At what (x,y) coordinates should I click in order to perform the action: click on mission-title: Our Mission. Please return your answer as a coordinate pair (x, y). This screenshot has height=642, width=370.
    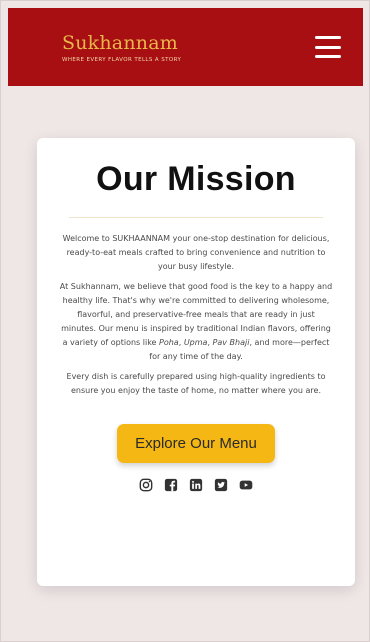
    Looking at the image, I should click on (196, 179).